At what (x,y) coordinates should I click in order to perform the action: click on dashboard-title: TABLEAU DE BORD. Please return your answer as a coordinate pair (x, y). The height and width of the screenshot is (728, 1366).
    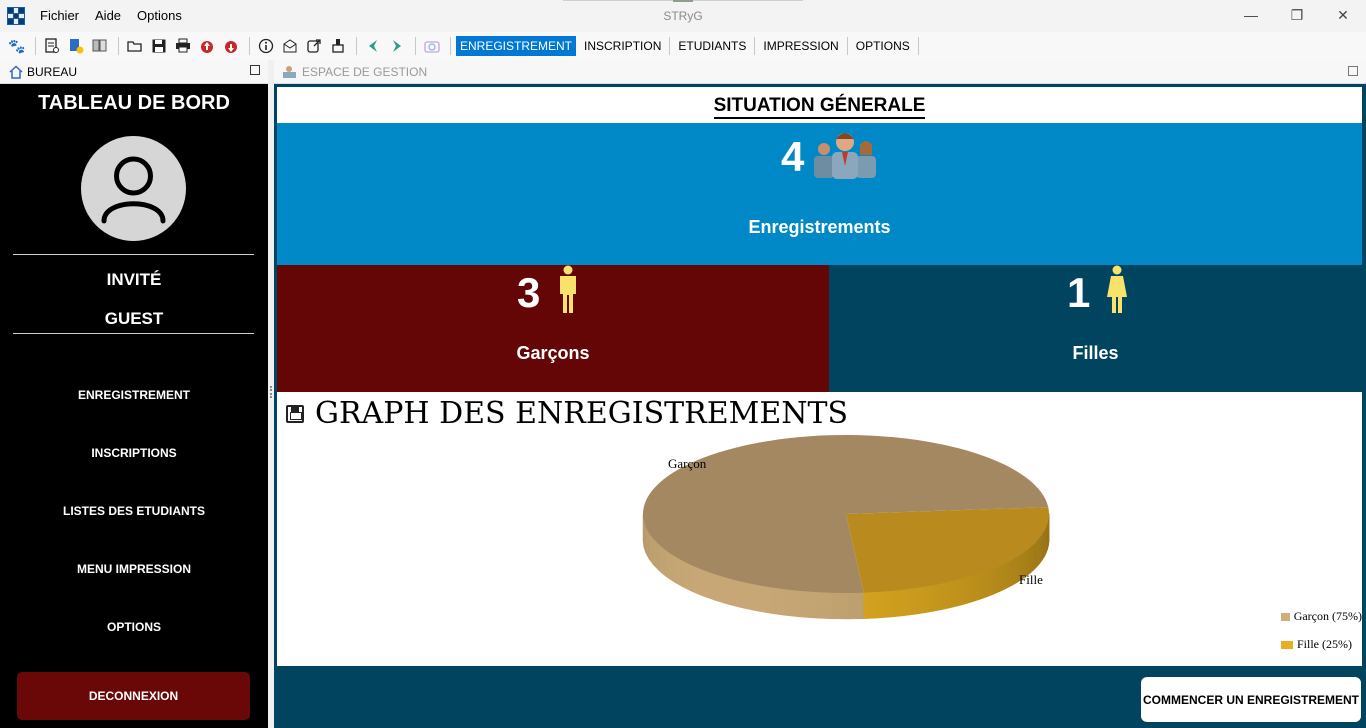
    Looking at the image, I should click on (134, 103).